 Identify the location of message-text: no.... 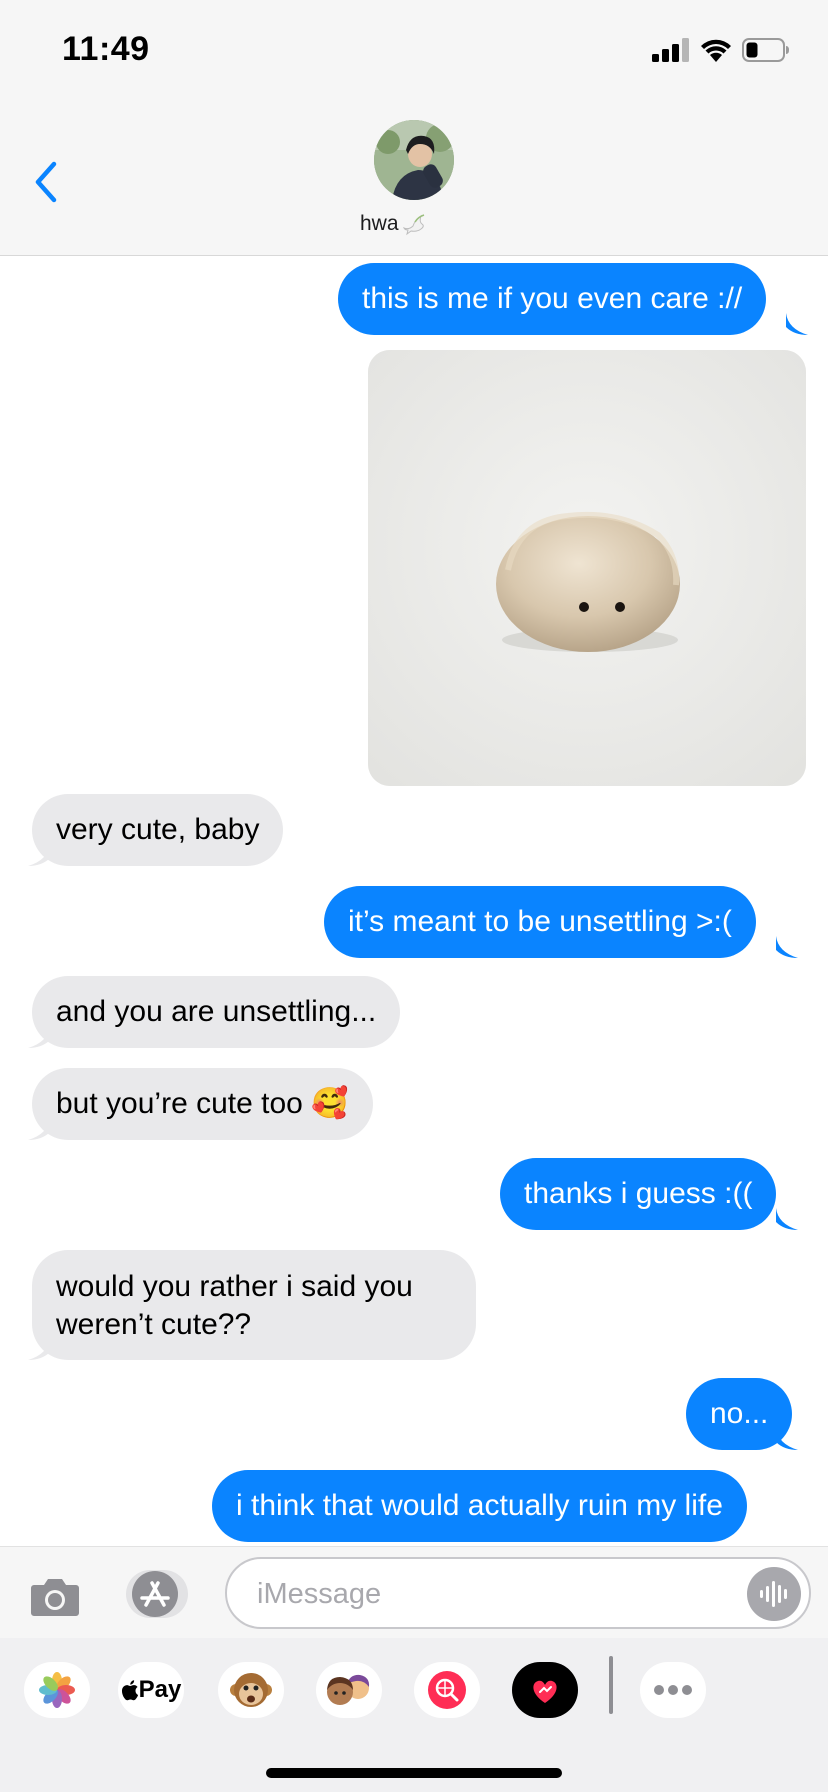
(739, 1413).